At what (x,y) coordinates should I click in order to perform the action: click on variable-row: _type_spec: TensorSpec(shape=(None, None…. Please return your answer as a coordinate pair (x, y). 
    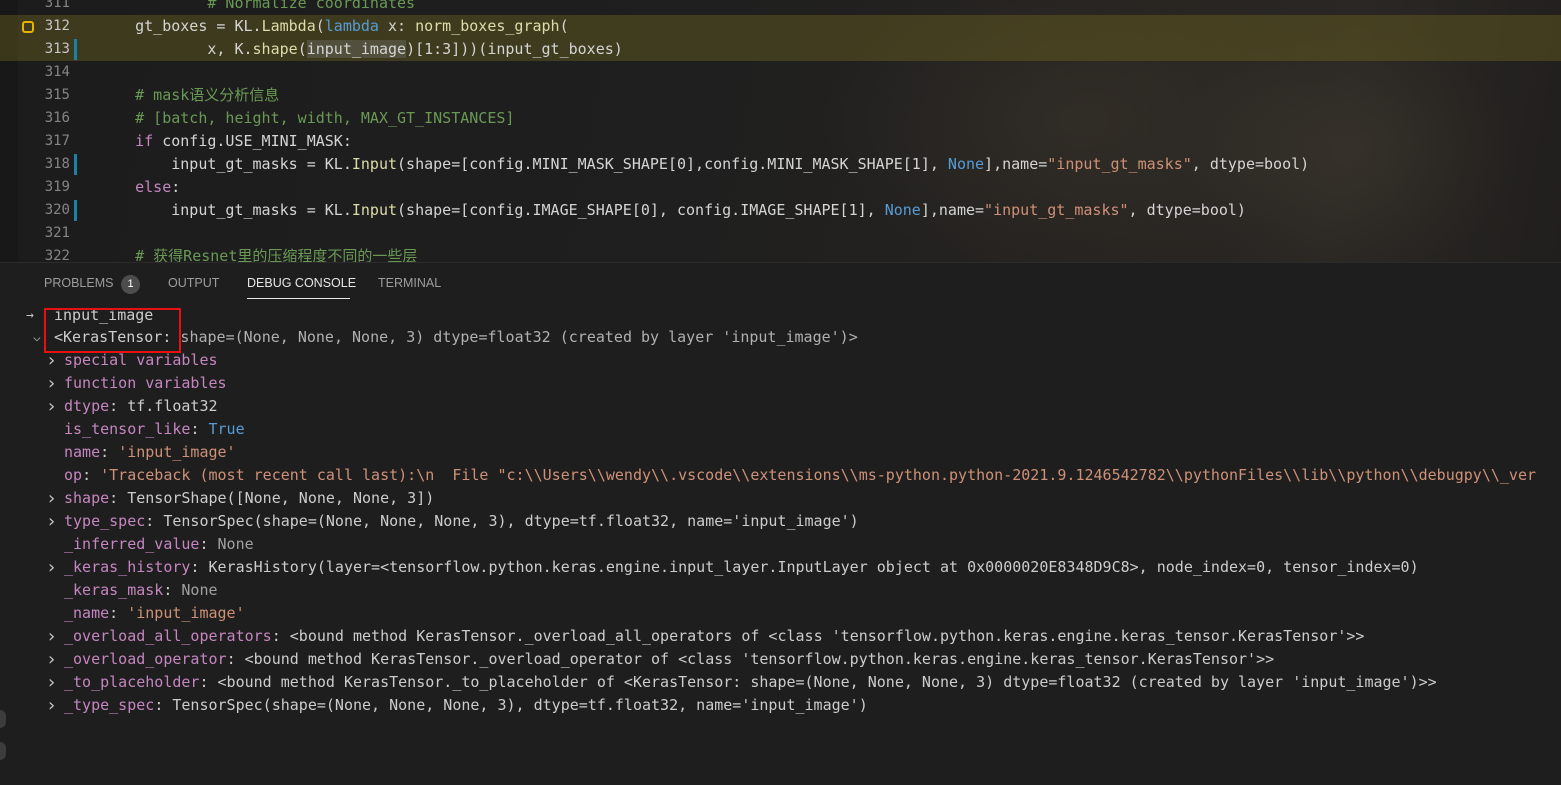
    Looking at the image, I should click on (466, 705).